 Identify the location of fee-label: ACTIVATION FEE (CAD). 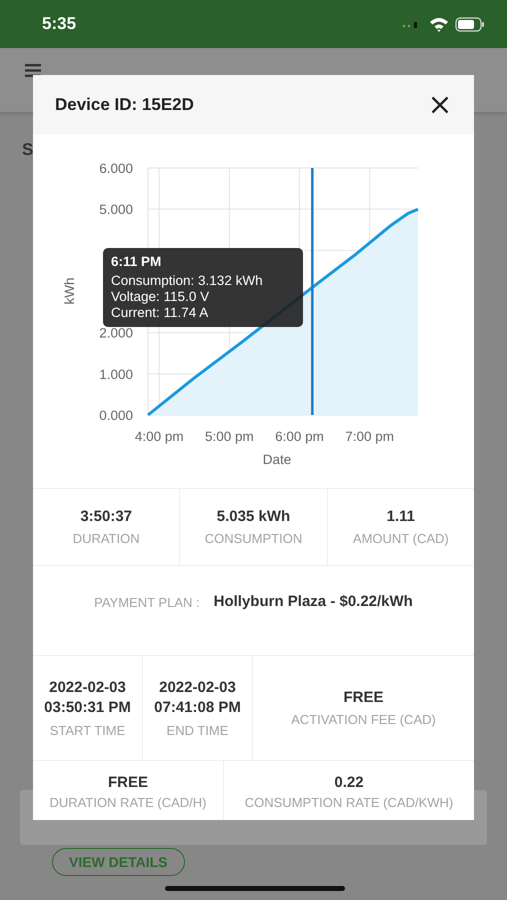
(363, 719).